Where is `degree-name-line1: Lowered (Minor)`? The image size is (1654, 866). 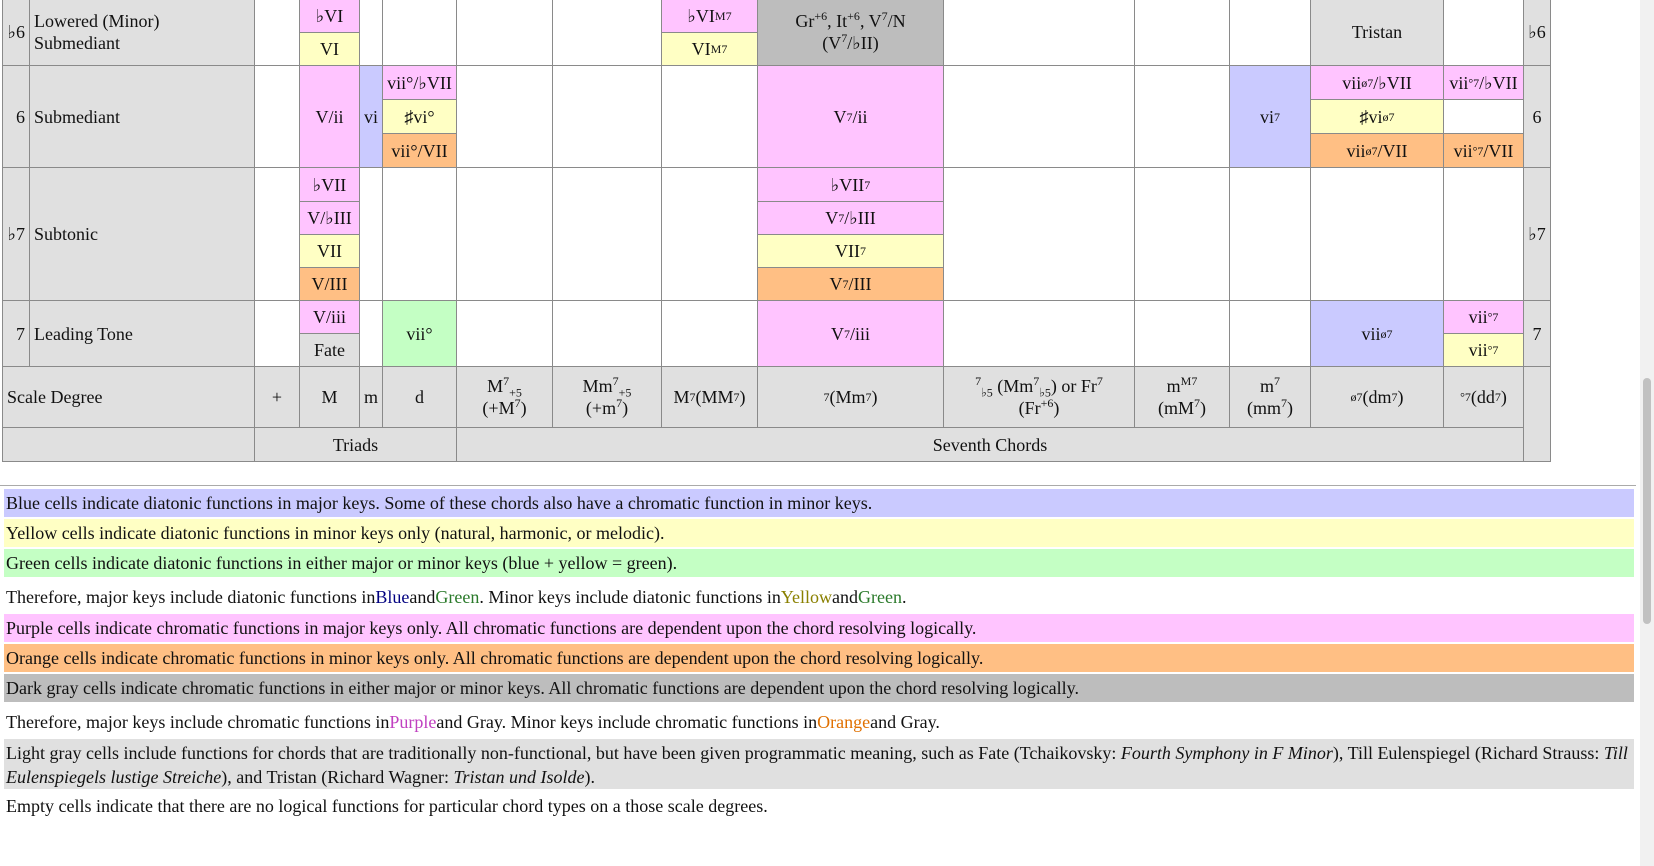 degree-name-line1: Lowered (Minor) is located at coordinates (97, 21).